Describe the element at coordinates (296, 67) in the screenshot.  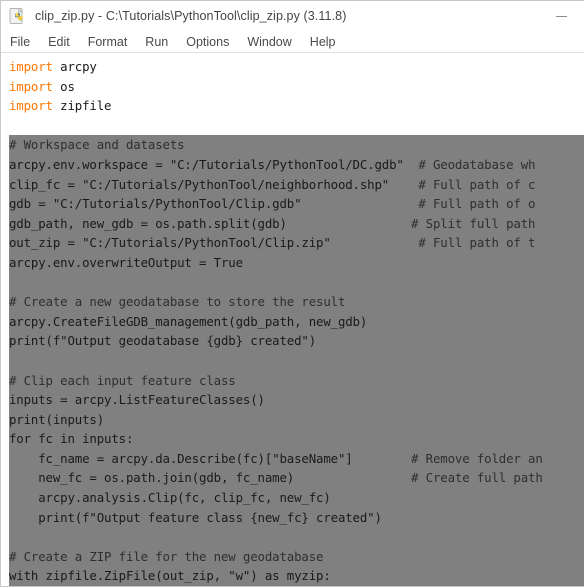
I see `code-line: import arcpy` at that location.